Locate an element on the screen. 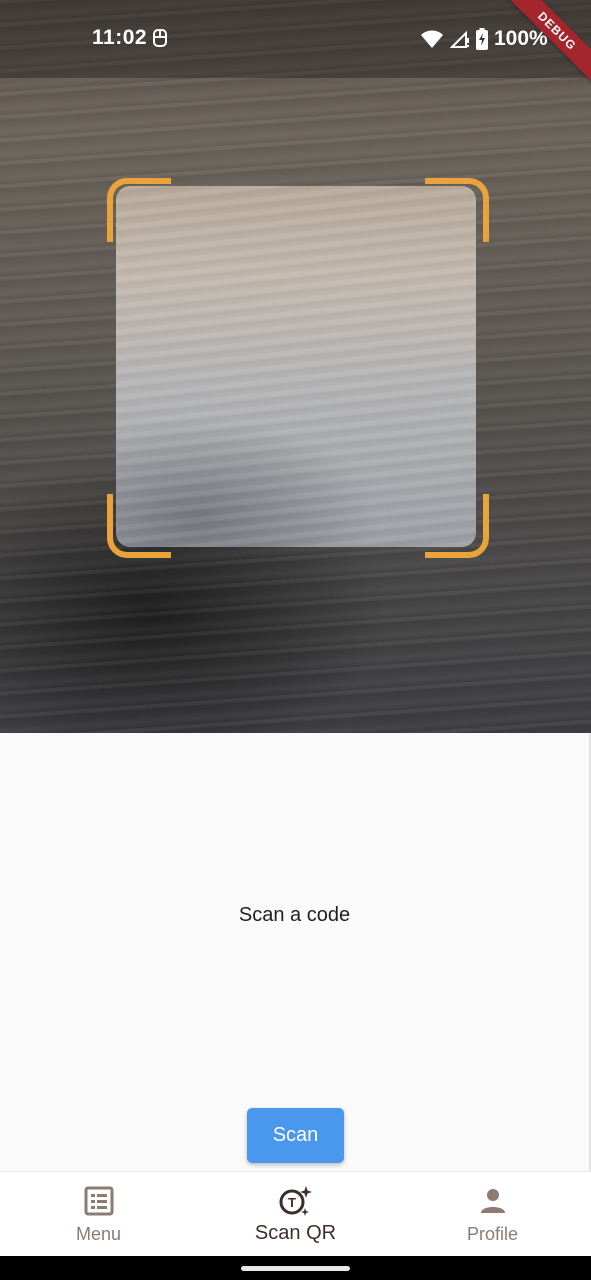 This screenshot has height=1280, width=591. nav-label-profile: Profile is located at coordinates (492, 1234).